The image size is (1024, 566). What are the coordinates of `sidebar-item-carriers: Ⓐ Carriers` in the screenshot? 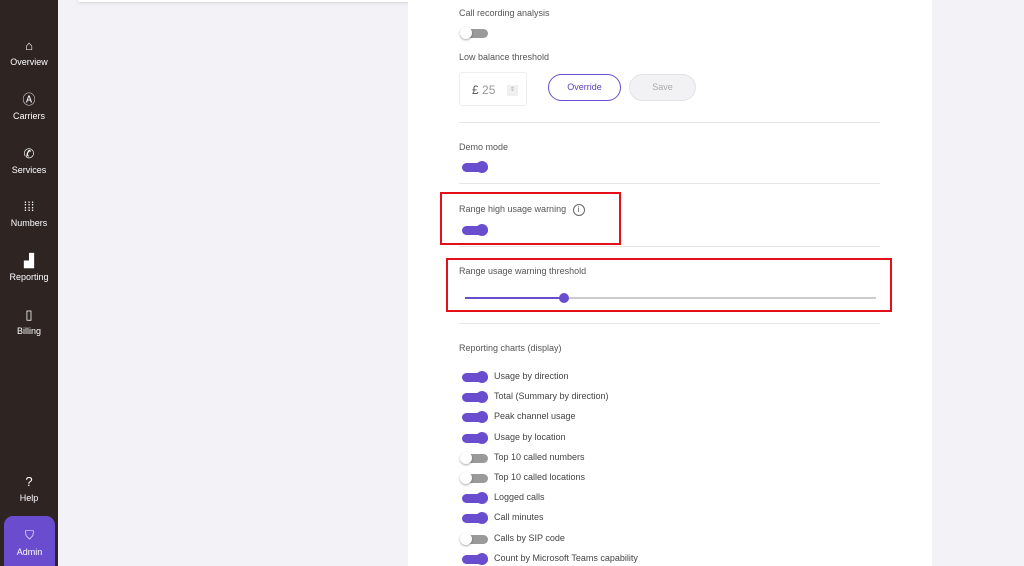 It's located at (29, 106).